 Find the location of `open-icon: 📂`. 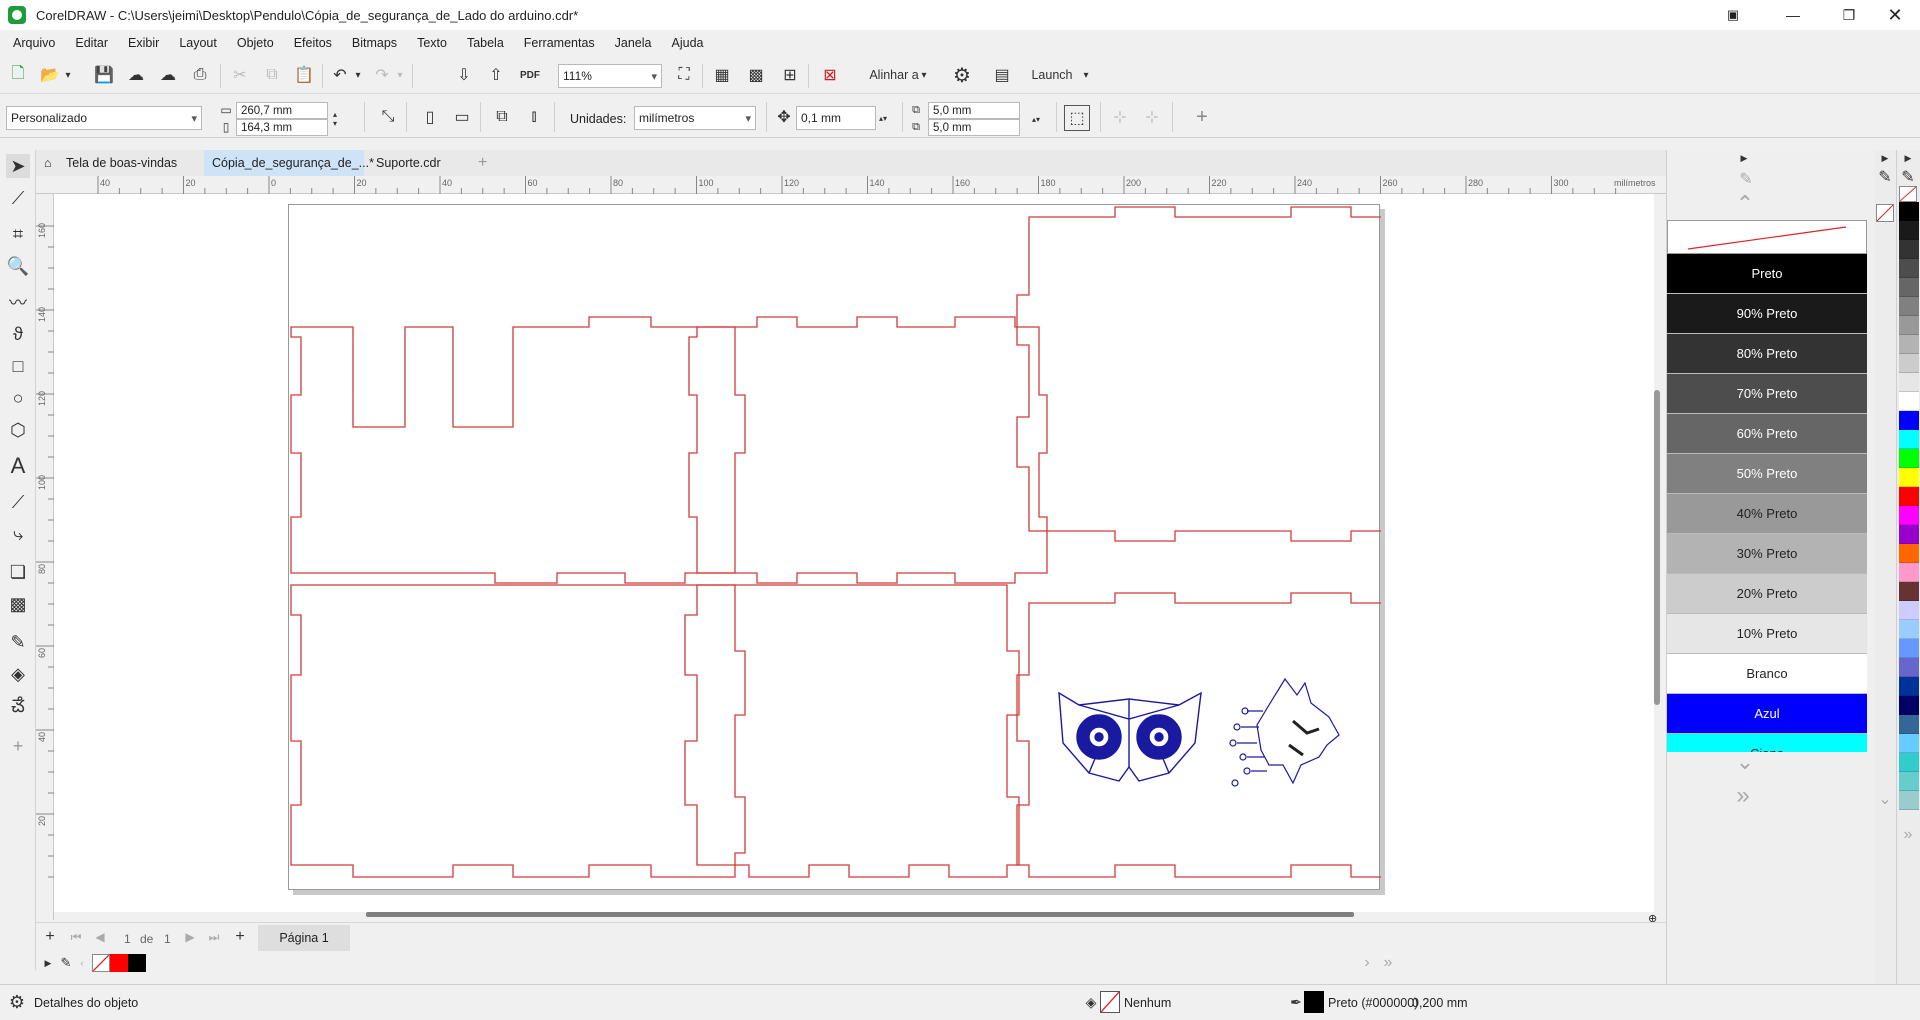

open-icon: 📂 is located at coordinates (50, 75).